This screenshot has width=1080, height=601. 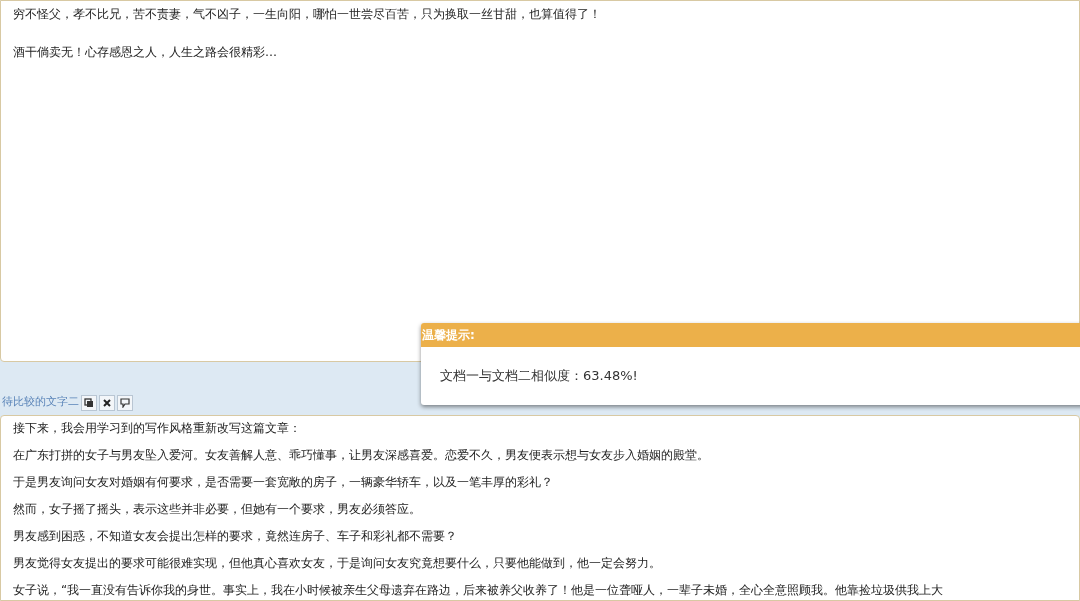 I want to click on comment-button, so click(x=125, y=403).